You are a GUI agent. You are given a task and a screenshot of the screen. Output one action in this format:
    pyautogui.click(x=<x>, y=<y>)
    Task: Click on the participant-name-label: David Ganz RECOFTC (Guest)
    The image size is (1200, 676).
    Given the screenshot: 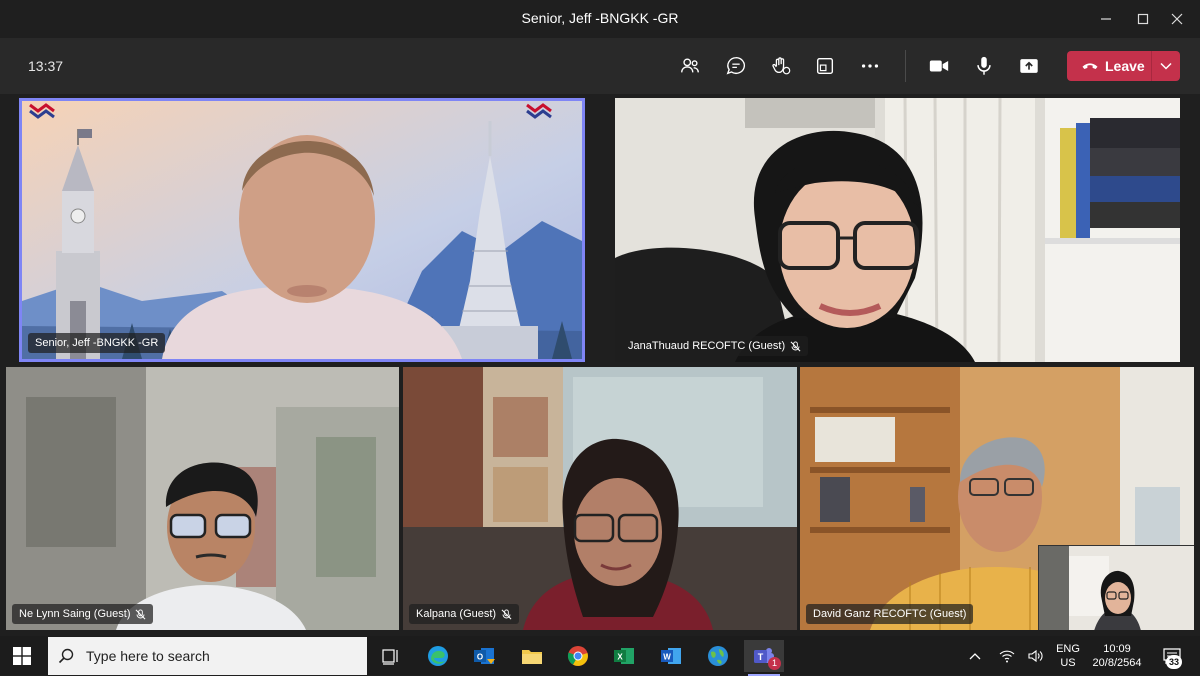 What is the action you would take?
    pyautogui.click(x=890, y=614)
    